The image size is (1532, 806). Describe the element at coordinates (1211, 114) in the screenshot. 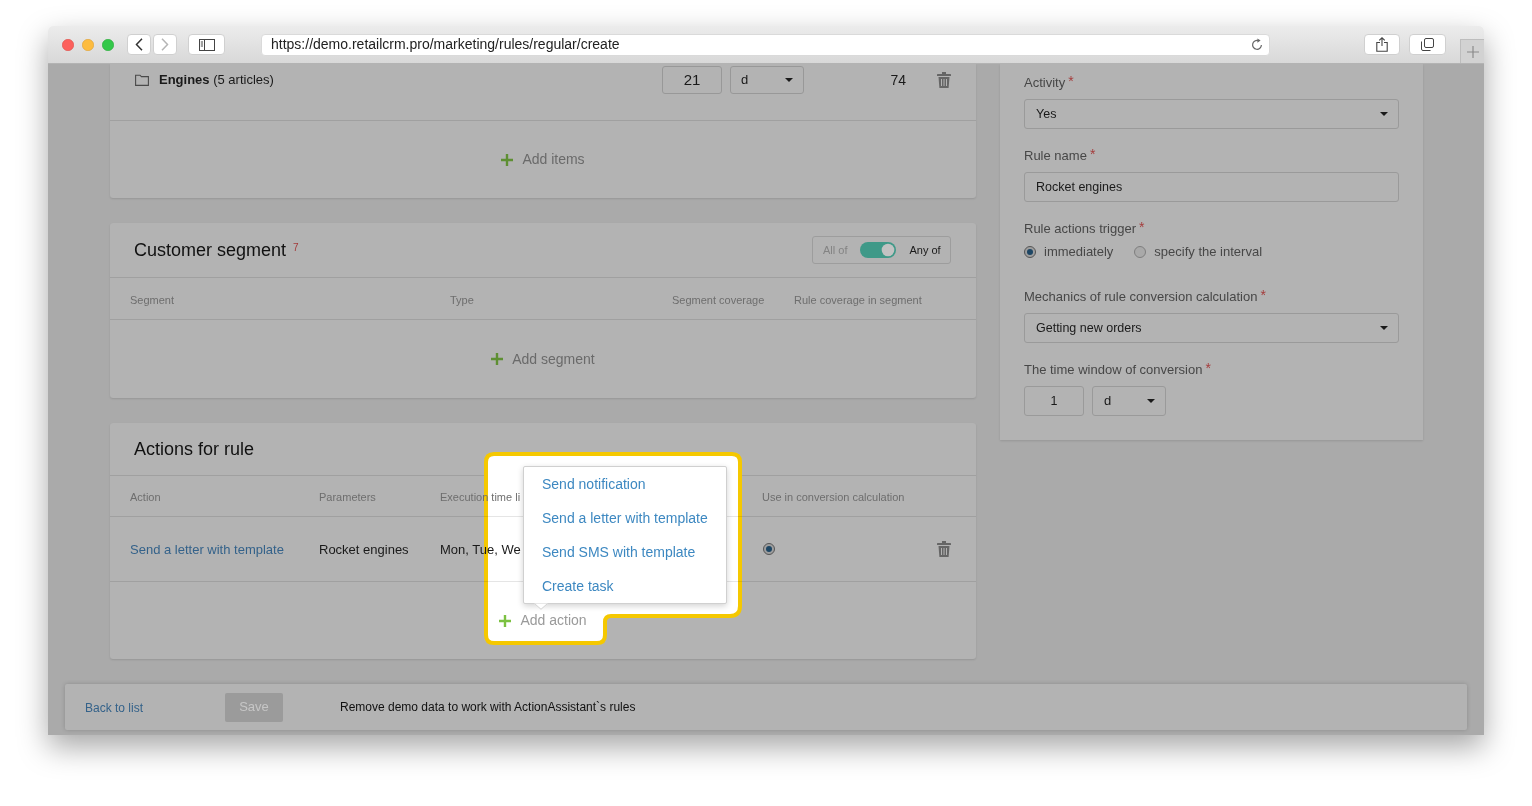

I see `select-field: Yes` at that location.